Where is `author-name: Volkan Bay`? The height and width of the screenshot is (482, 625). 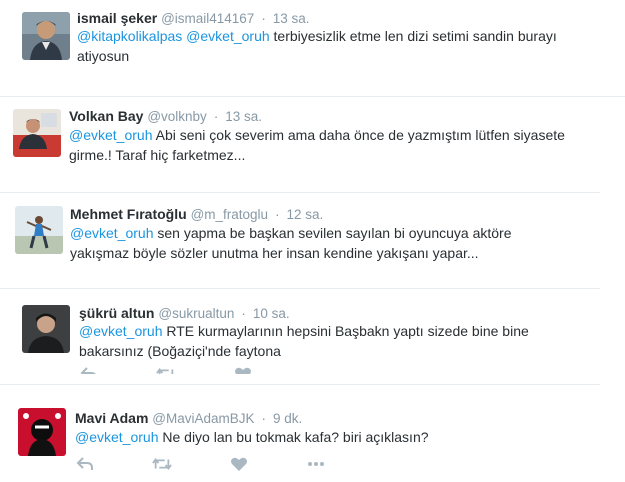
author-name: Volkan Bay is located at coordinates (106, 116).